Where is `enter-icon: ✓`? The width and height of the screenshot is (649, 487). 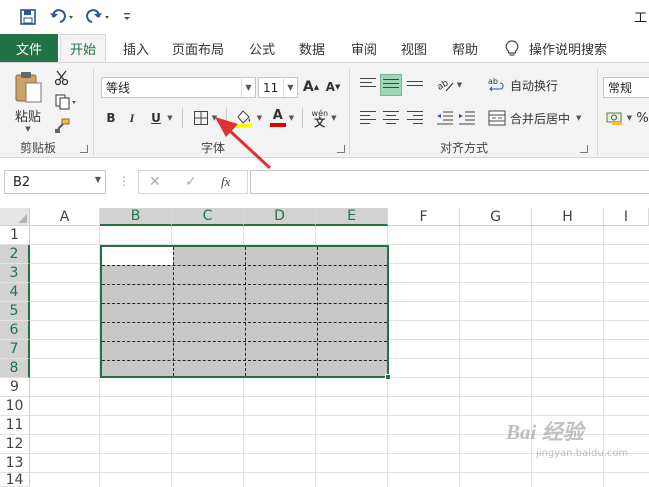 enter-icon: ✓ is located at coordinates (191, 182).